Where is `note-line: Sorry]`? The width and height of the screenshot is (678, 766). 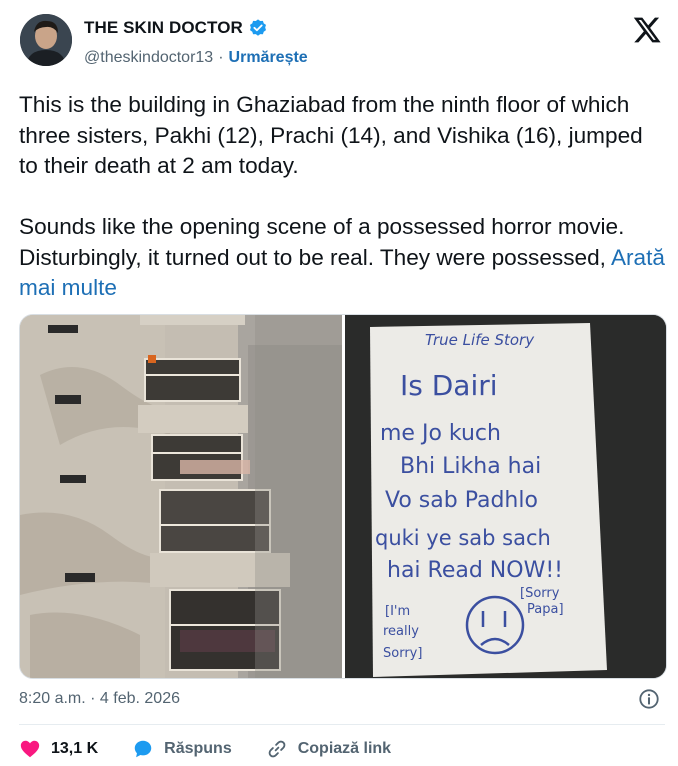 note-line: Sorry] is located at coordinates (402, 653).